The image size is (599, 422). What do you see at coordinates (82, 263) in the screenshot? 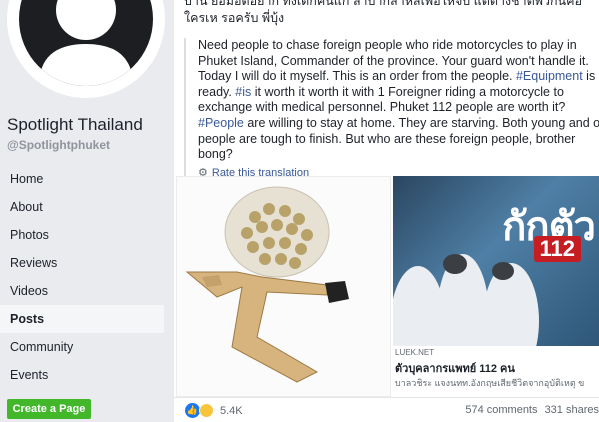
I see `nav-item-reviews: Reviews` at bounding box center [82, 263].